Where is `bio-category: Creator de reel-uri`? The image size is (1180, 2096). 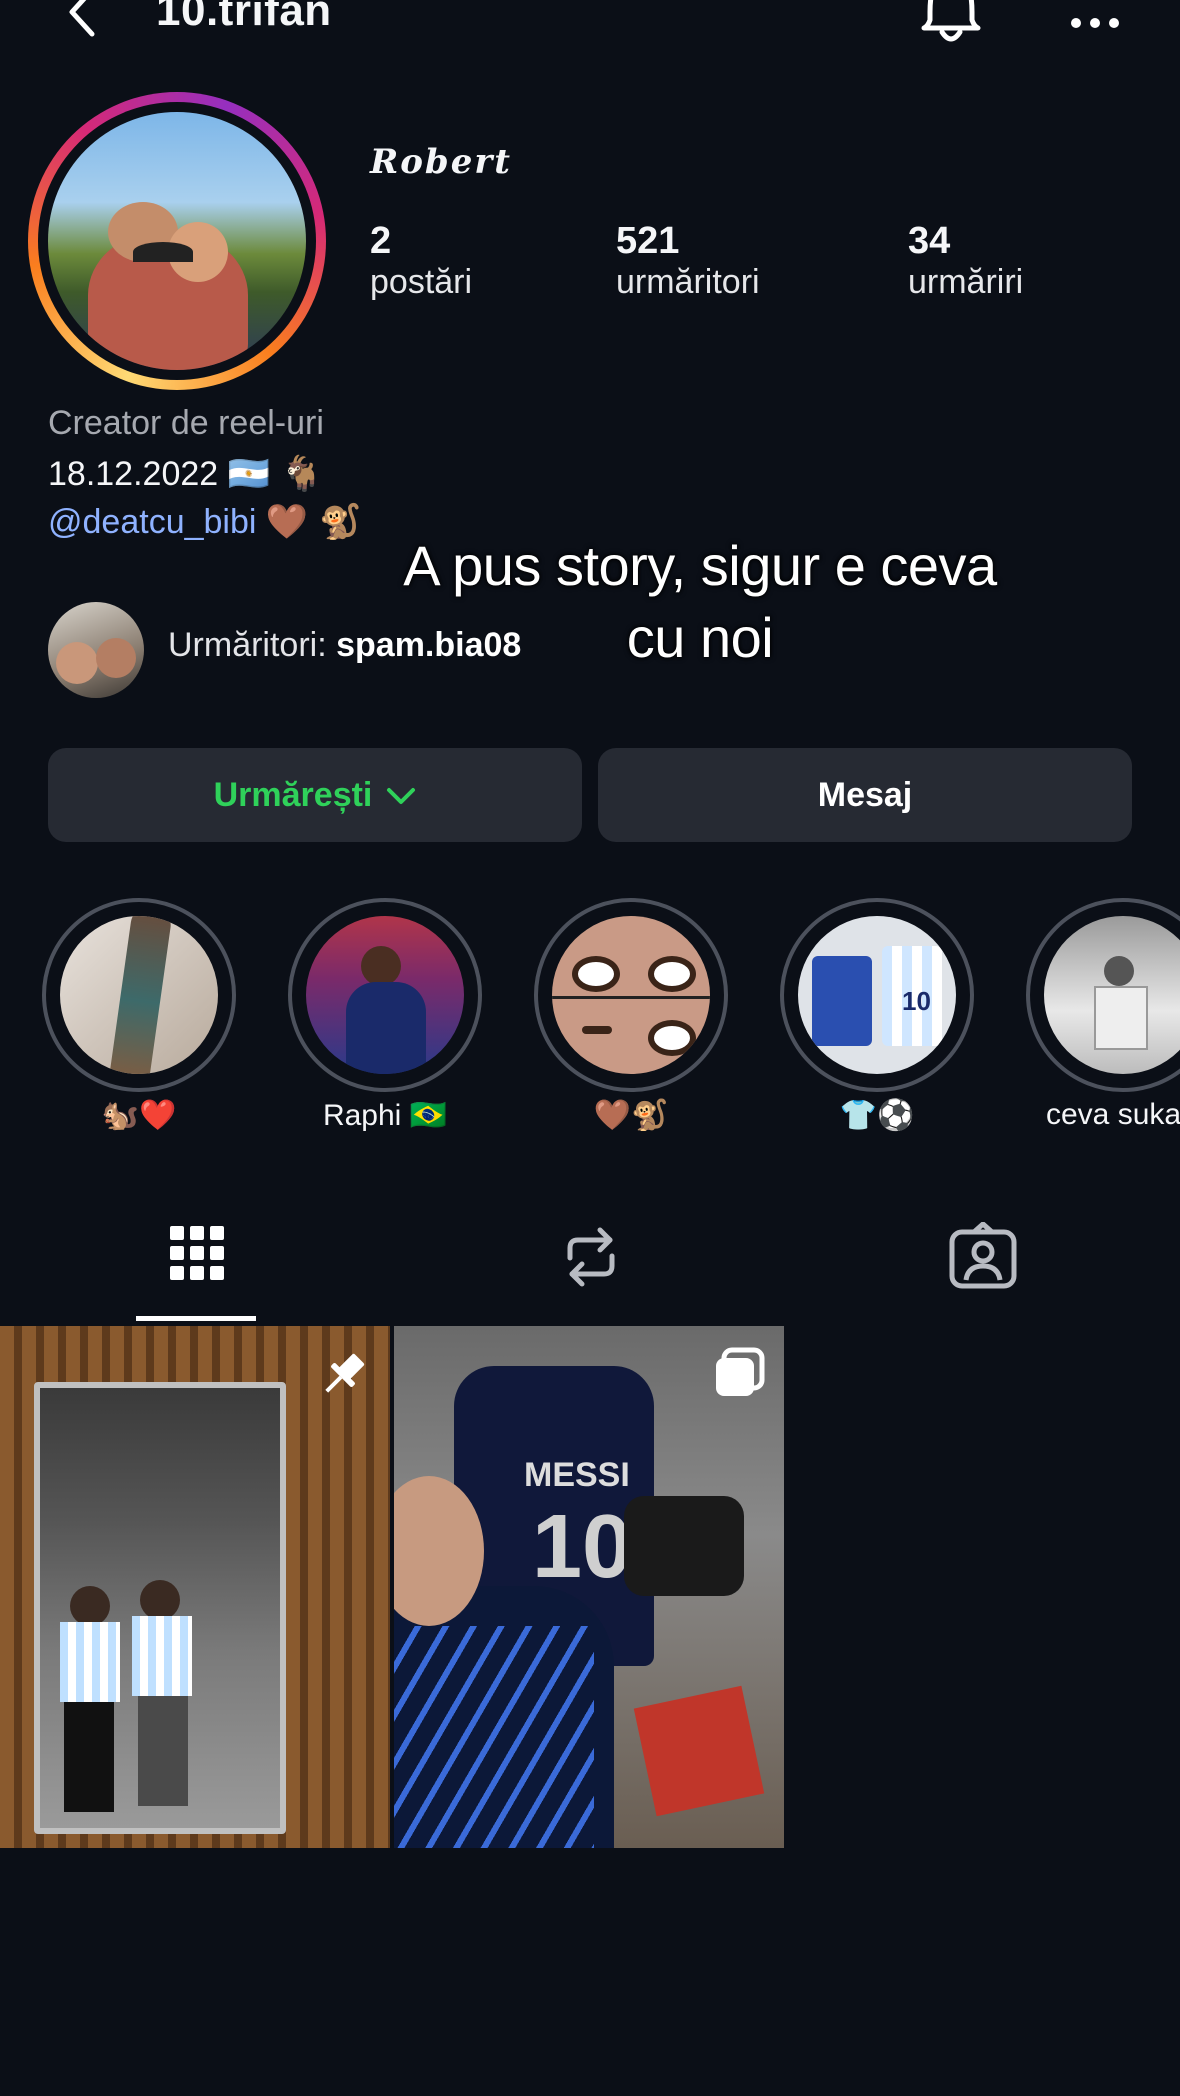 bio-category: Creator de reel-uri is located at coordinates (186, 423).